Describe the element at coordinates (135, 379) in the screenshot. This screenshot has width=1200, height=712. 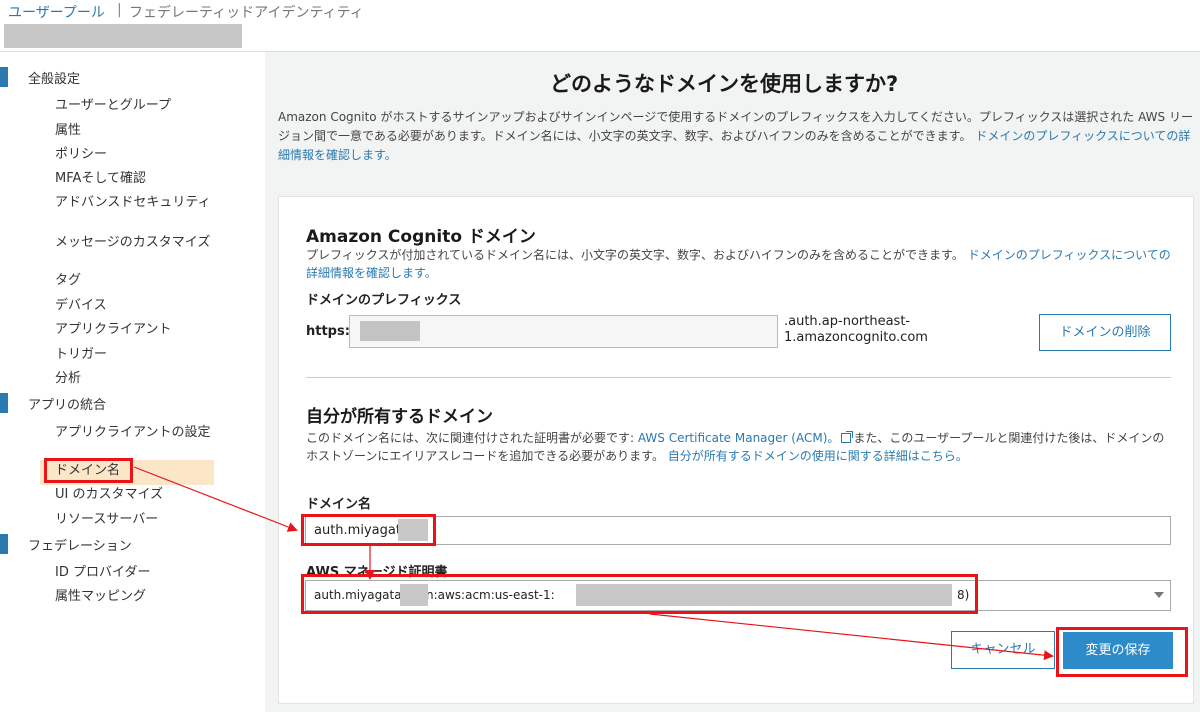
I see `sidebar-item-analytics: 分析` at that location.